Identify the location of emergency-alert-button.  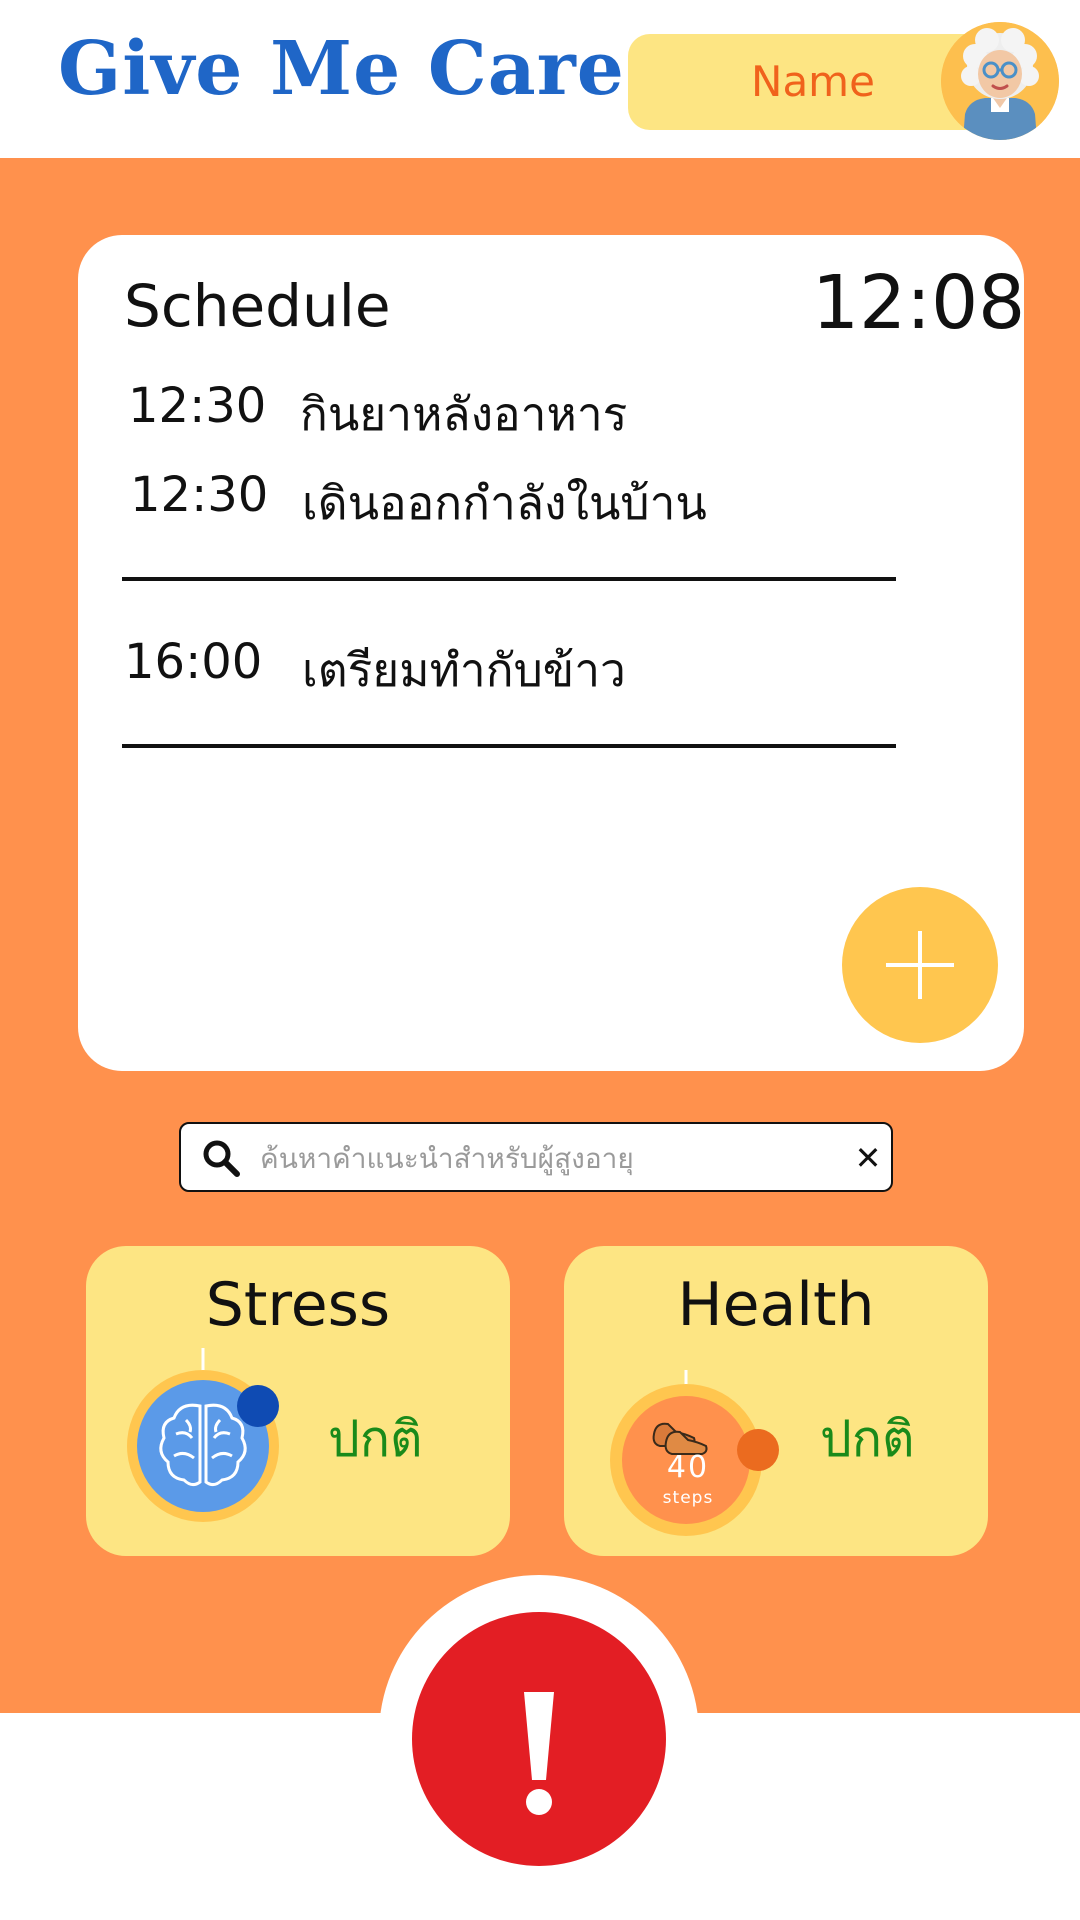
(539, 1739).